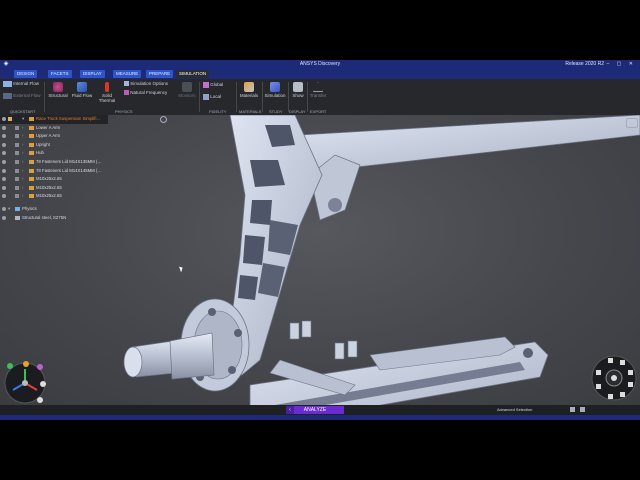 This screenshot has width=640, height=480. What do you see at coordinates (145, 93) in the screenshot?
I see `natural-frequency-button: Natural Frequency` at bounding box center [145, 93].